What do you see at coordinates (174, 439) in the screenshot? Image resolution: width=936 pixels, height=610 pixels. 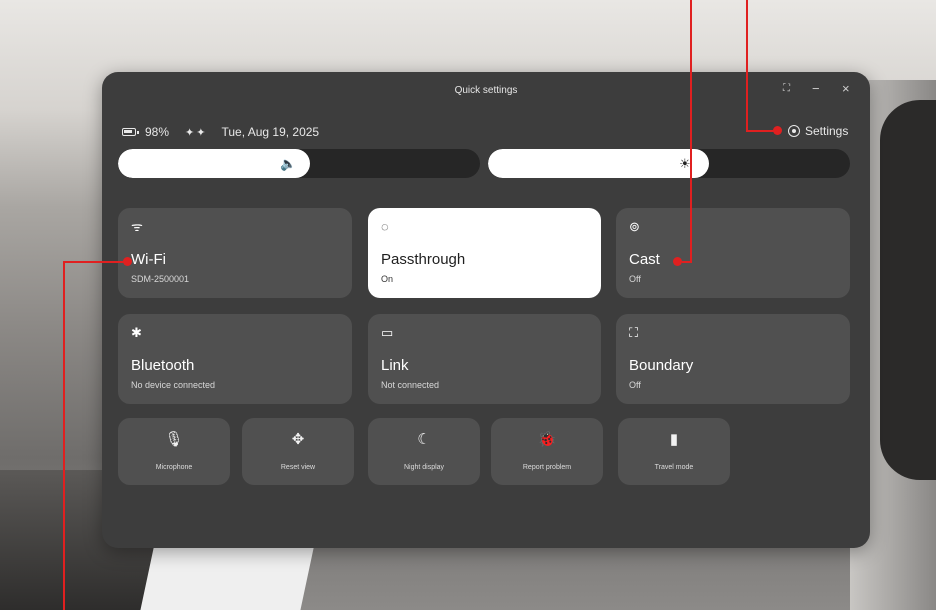 I see `microphone-icon: 🎙` at bounding box center [174, 439].